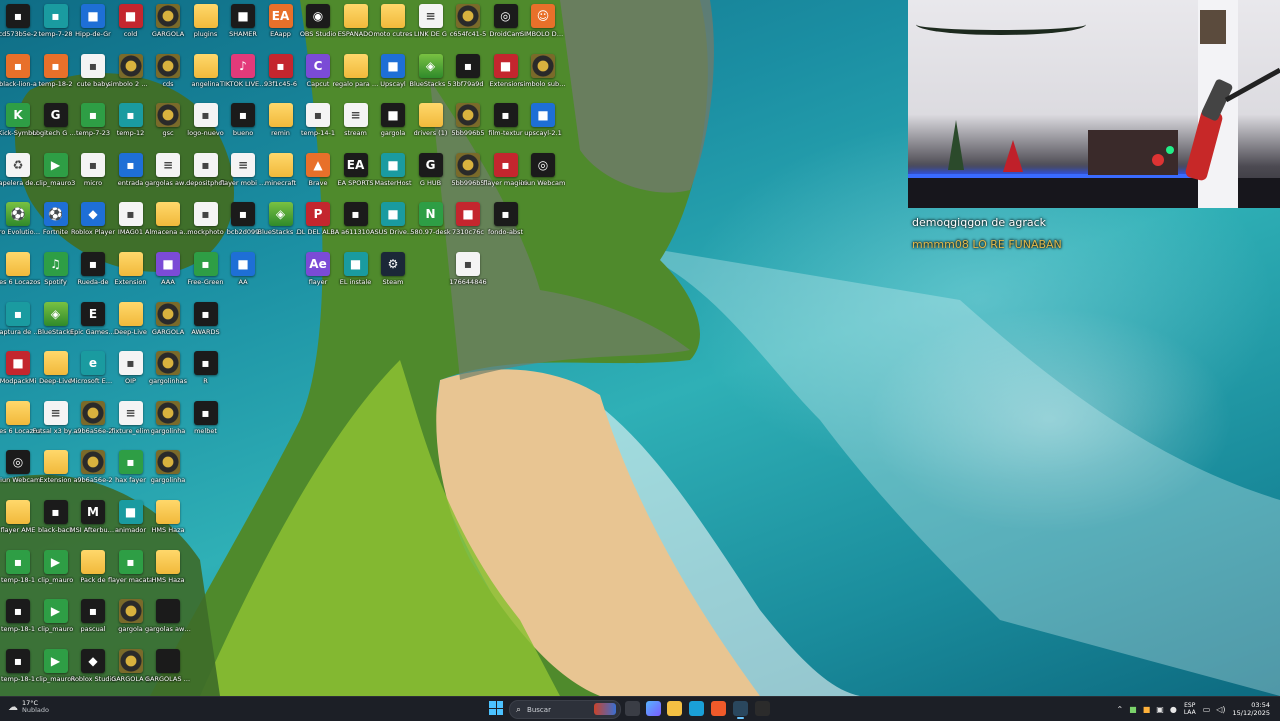  I want to click on tray-app-icon-3: ▣, so click(1160, 709).